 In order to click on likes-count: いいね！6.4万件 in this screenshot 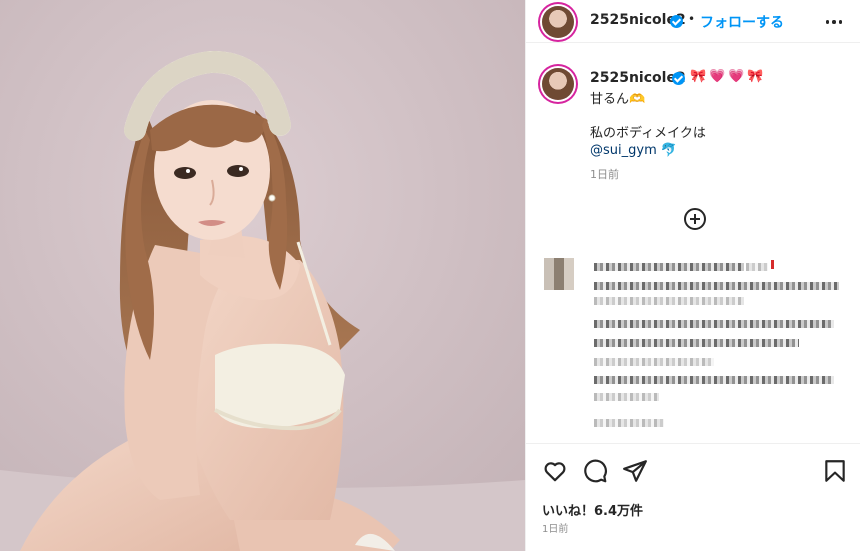, I will do `click(592, 509)`.